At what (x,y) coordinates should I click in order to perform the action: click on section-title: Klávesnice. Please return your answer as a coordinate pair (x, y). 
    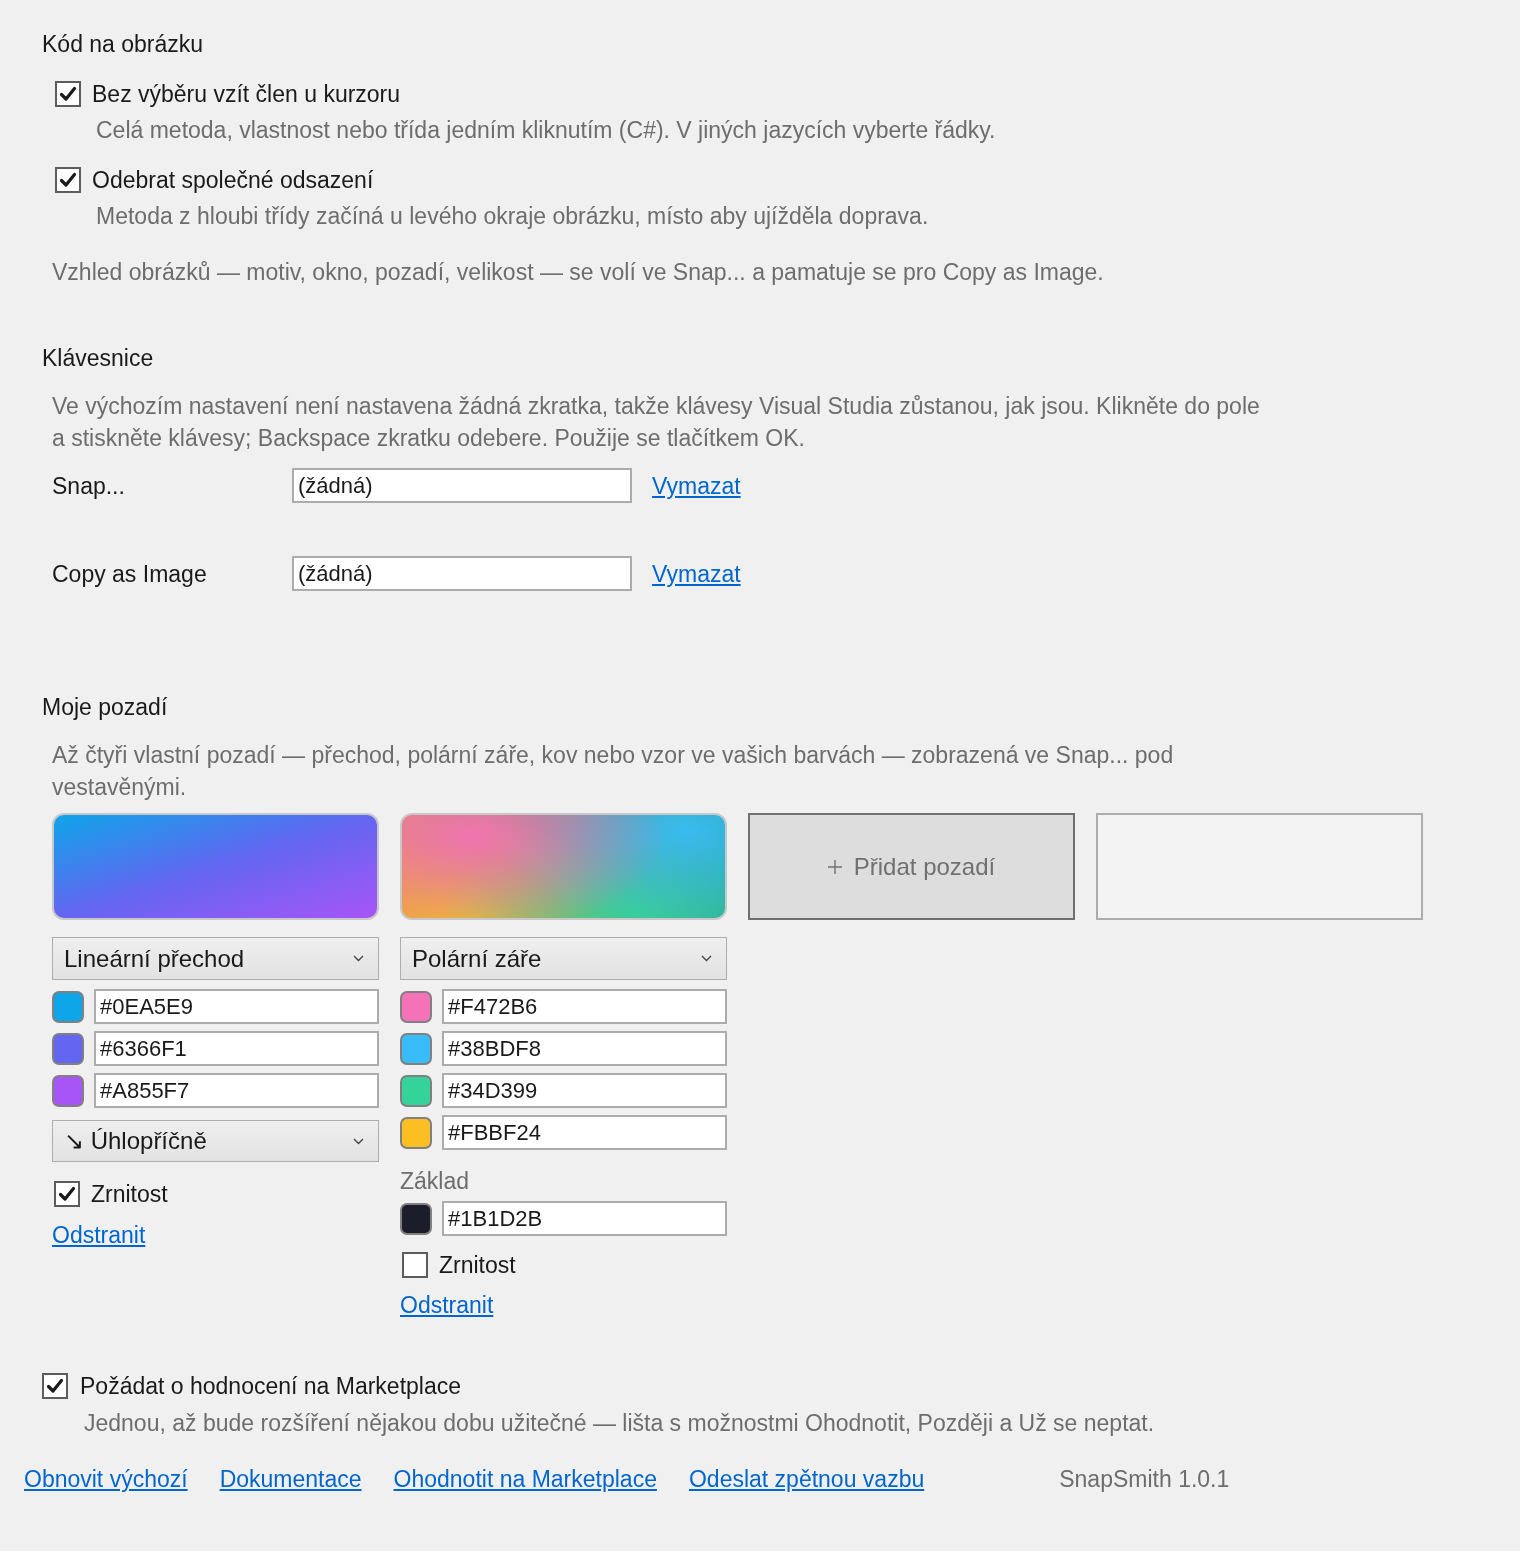
    Looking at the image, I should click on (98, 358).